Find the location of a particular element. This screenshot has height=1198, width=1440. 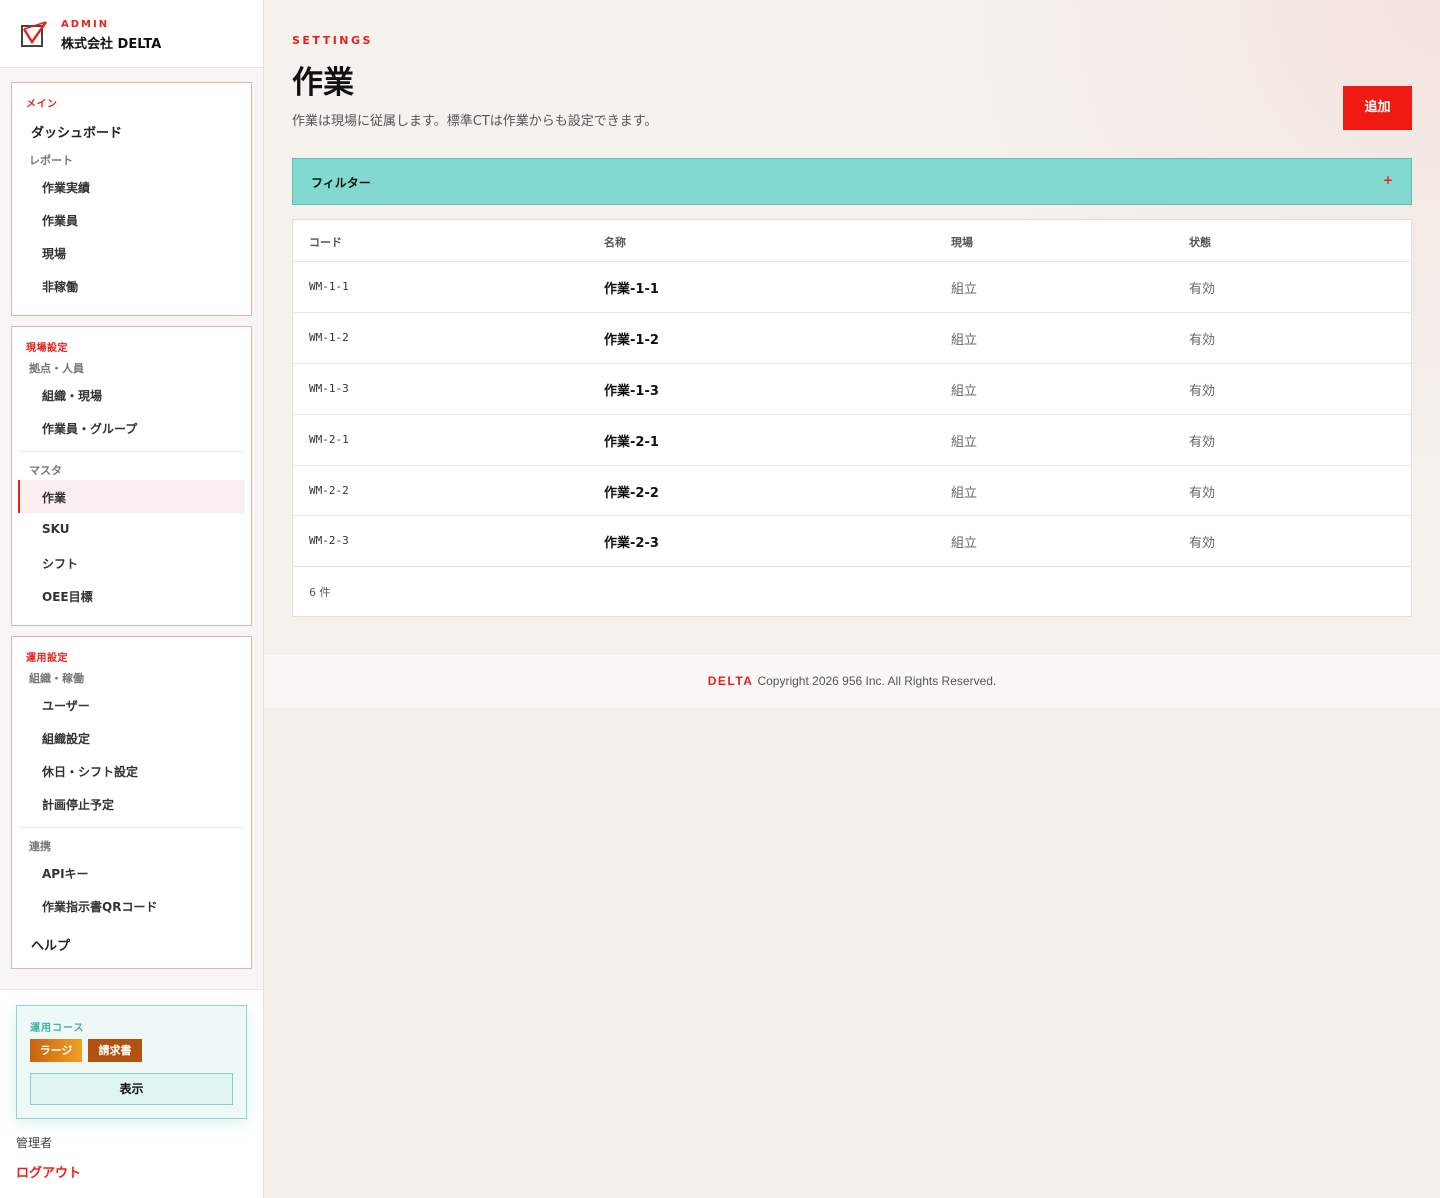

user-role: 管理者 is located at coordinates (34, 1143).